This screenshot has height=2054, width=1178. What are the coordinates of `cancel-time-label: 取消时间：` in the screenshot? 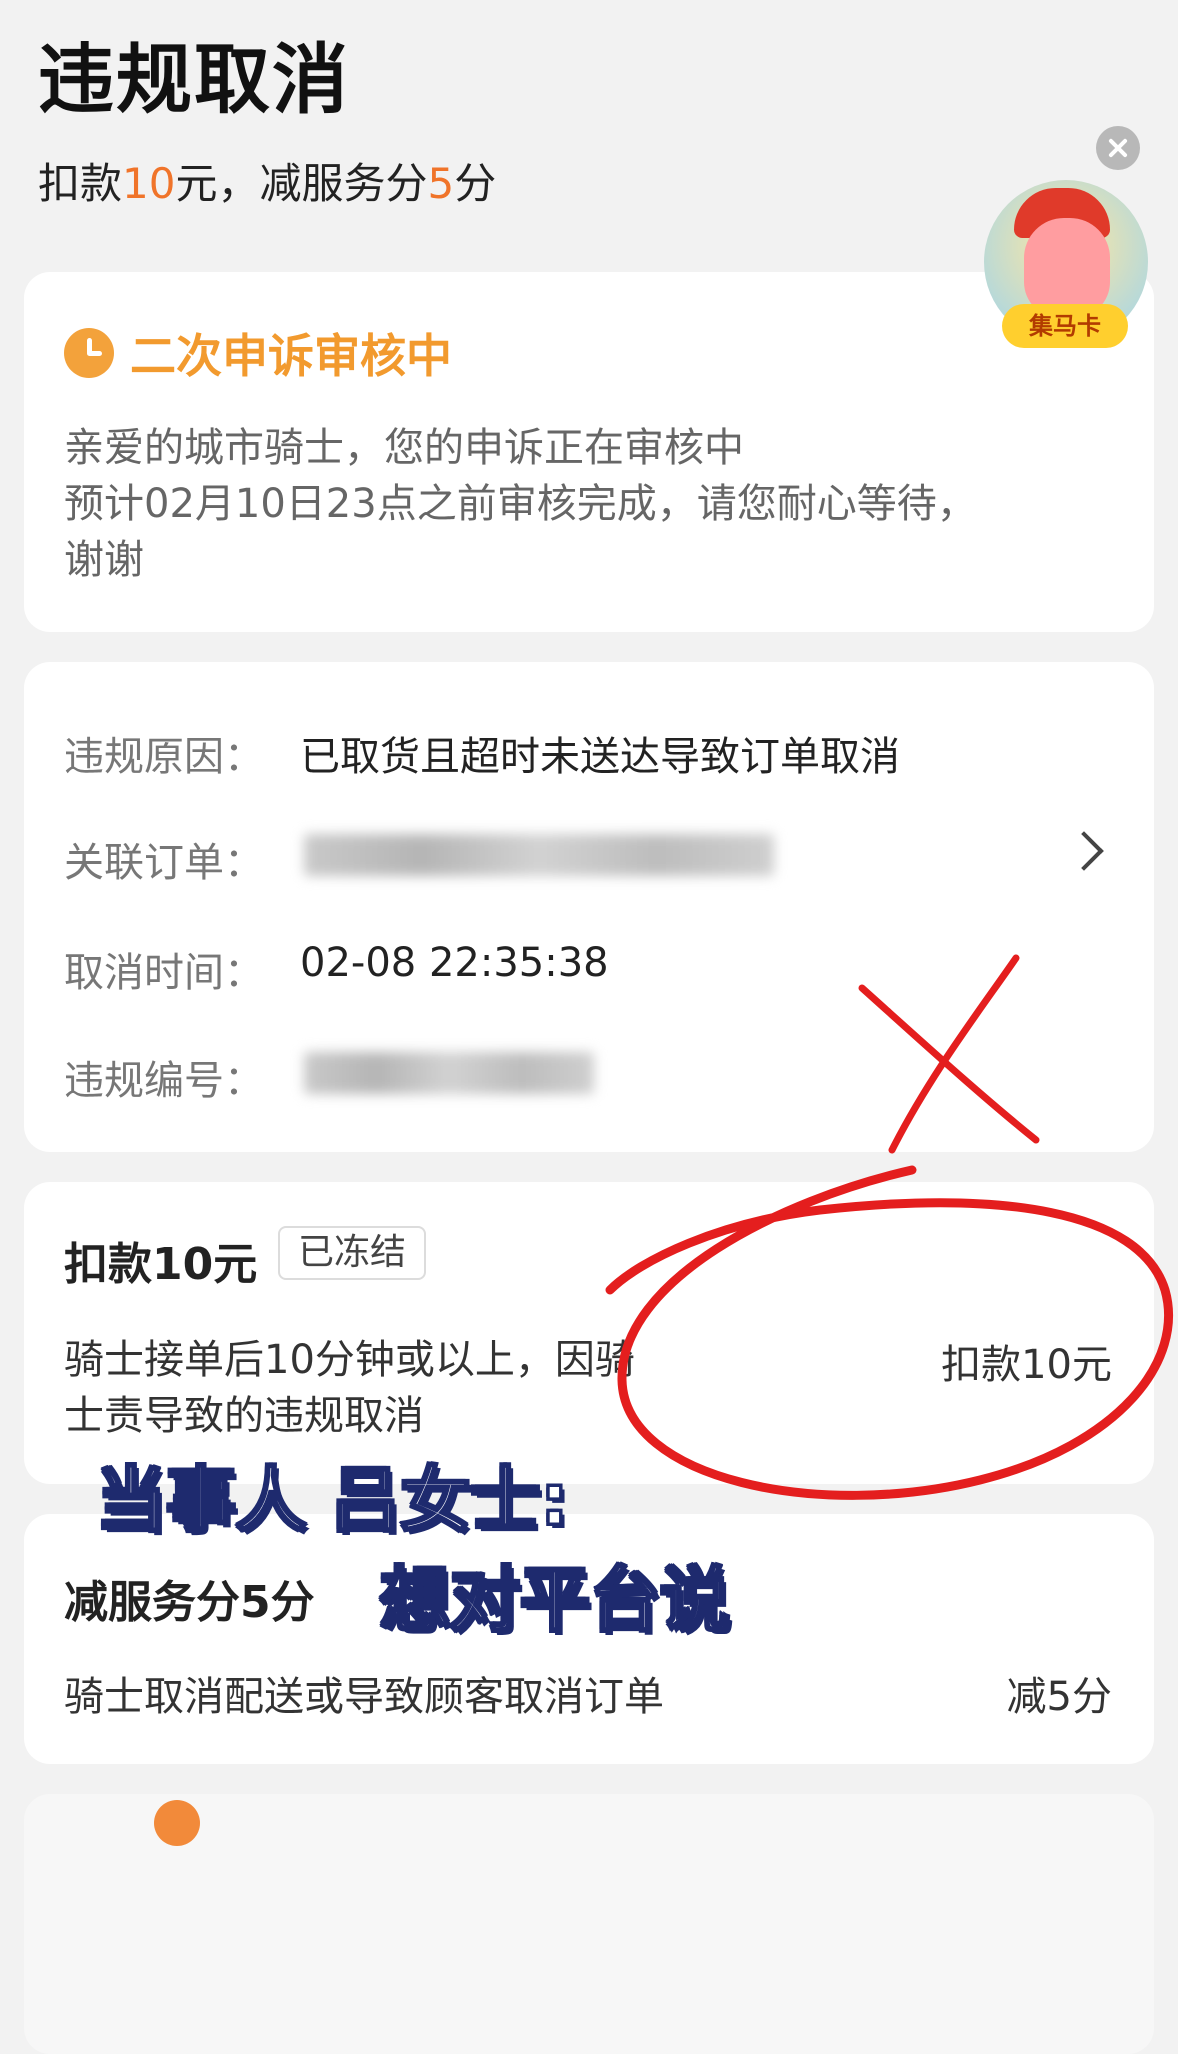 It's located at (164, 973).